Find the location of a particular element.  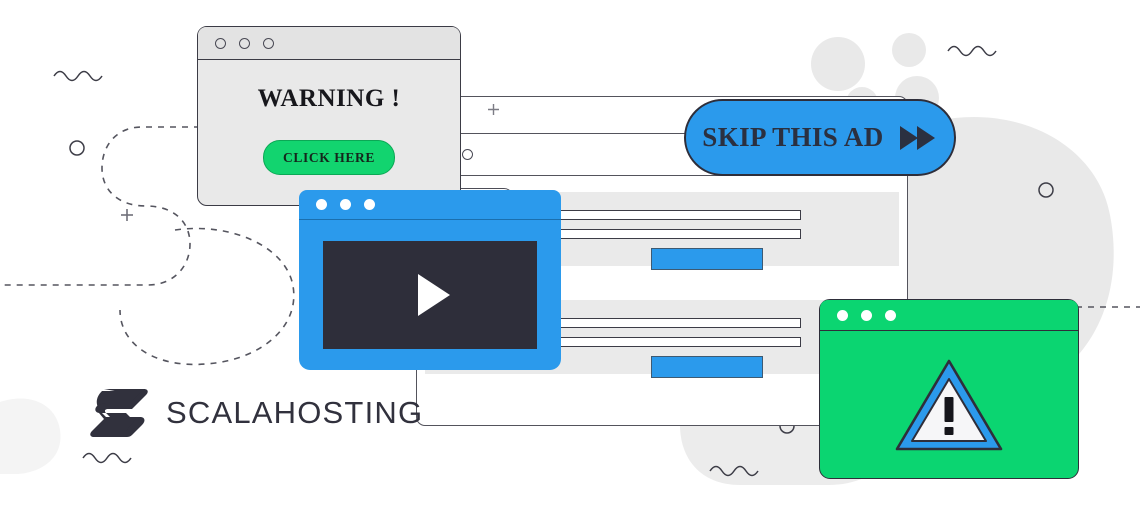

alert-popup-window is located at coordinates (949, 389).